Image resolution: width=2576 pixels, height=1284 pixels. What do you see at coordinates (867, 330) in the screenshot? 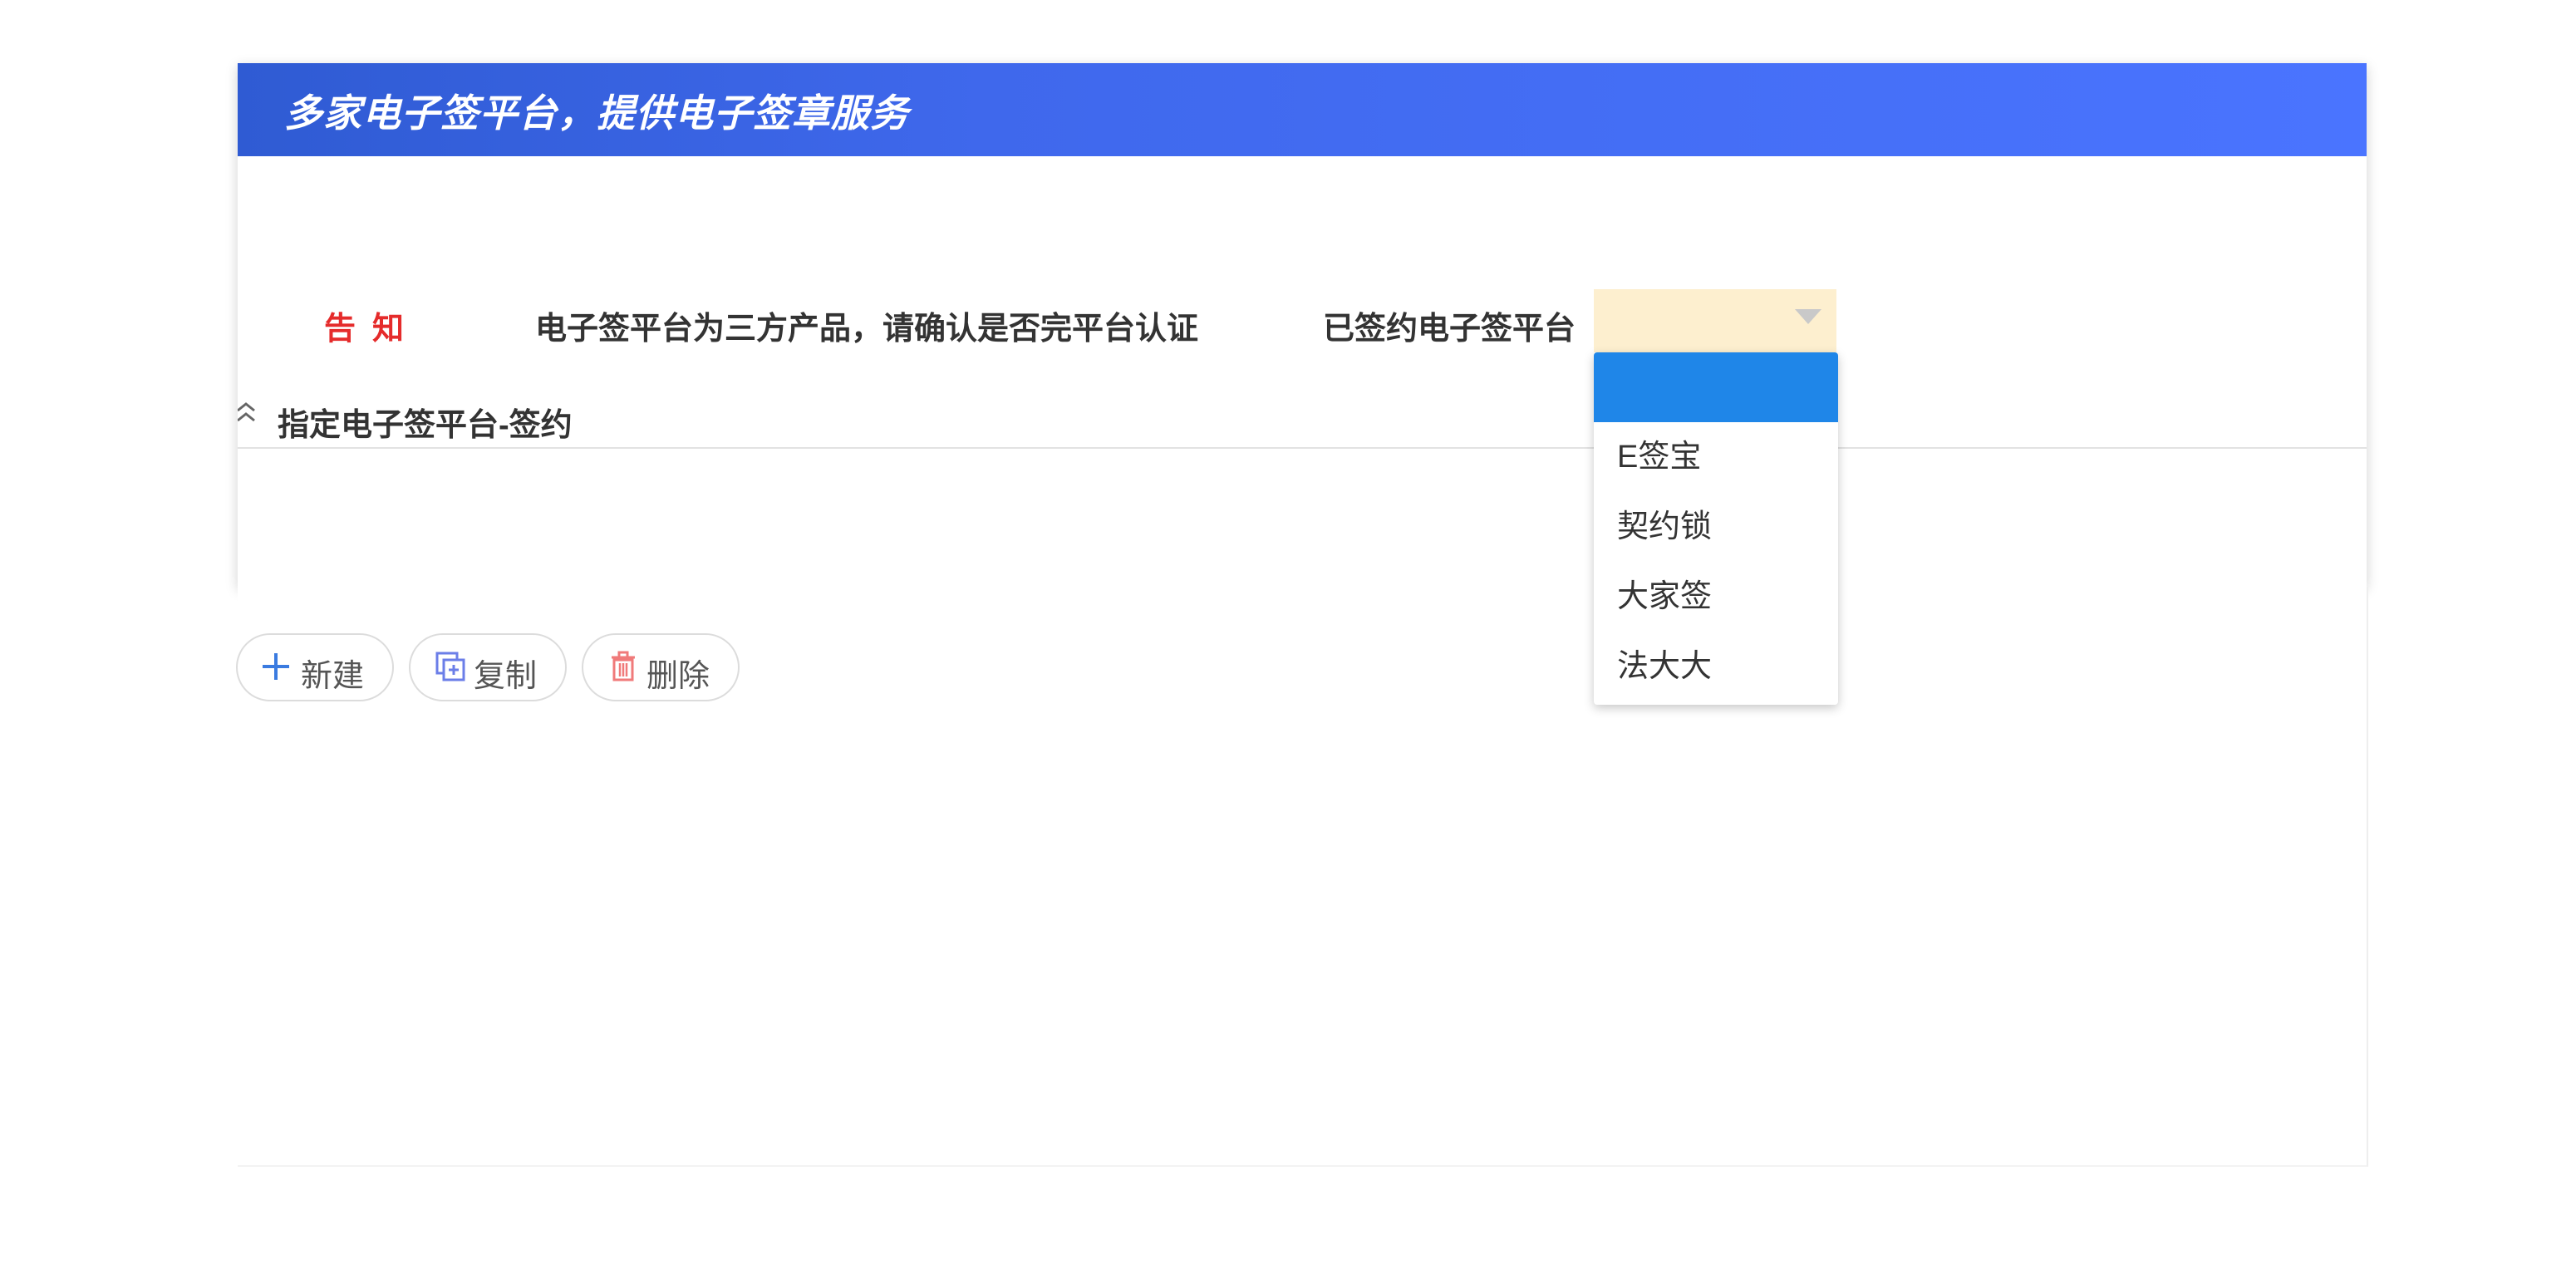
I see `notice-text: 电子签平台为三方产品，请确认是否完平台认证` at bounding box center [867, 330].